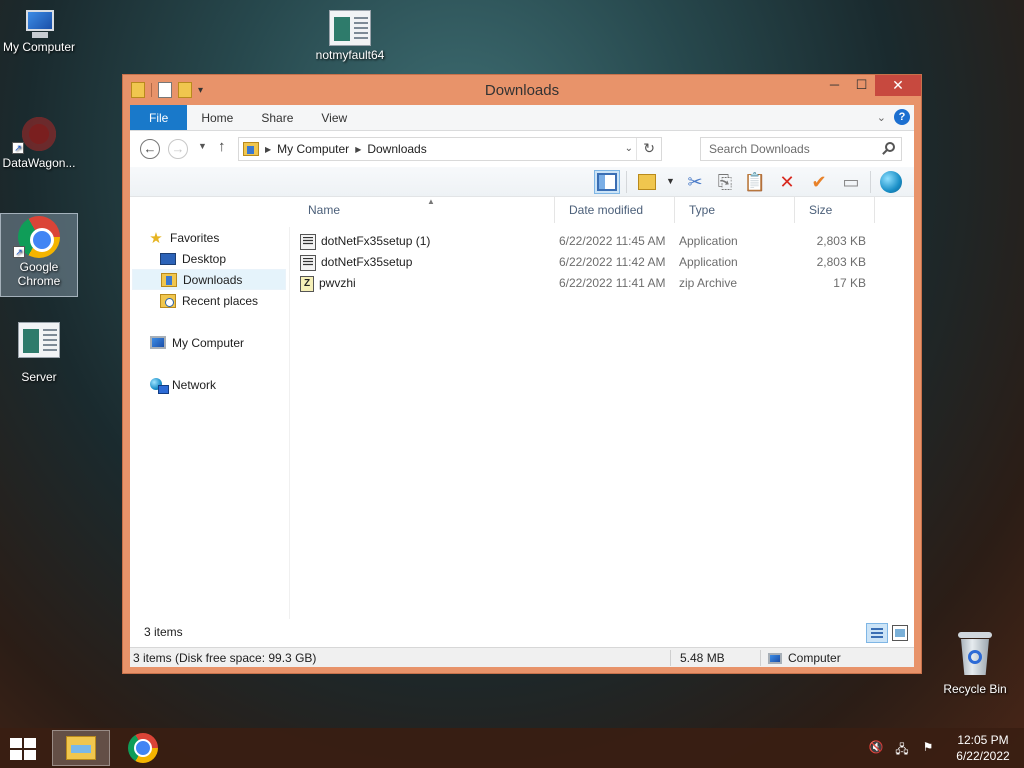 This screenshot has width=1024, height=768. Describe the element at coordinates (24, 749) in the screenshot. I see `start-button` at that location.